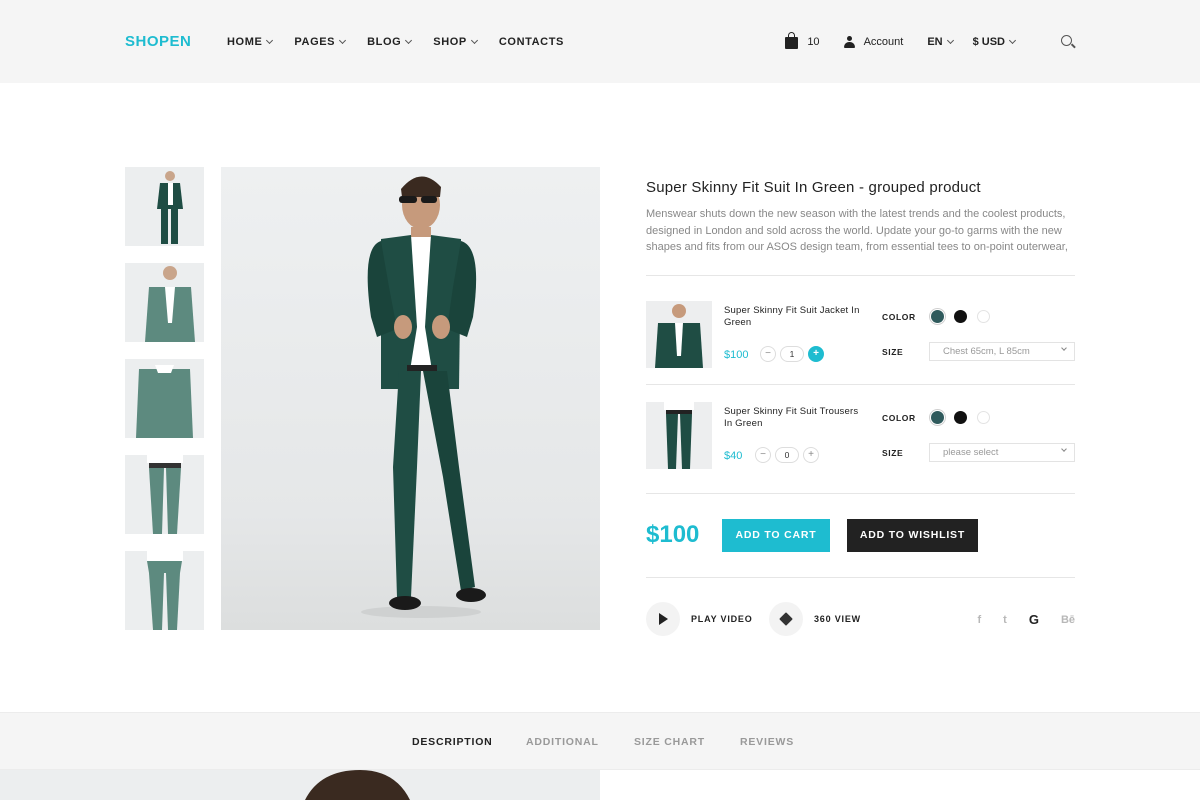  Describe the element at coordinates (1068, 620) in the screenshot. I see `behance-icon: Bē` at that location.